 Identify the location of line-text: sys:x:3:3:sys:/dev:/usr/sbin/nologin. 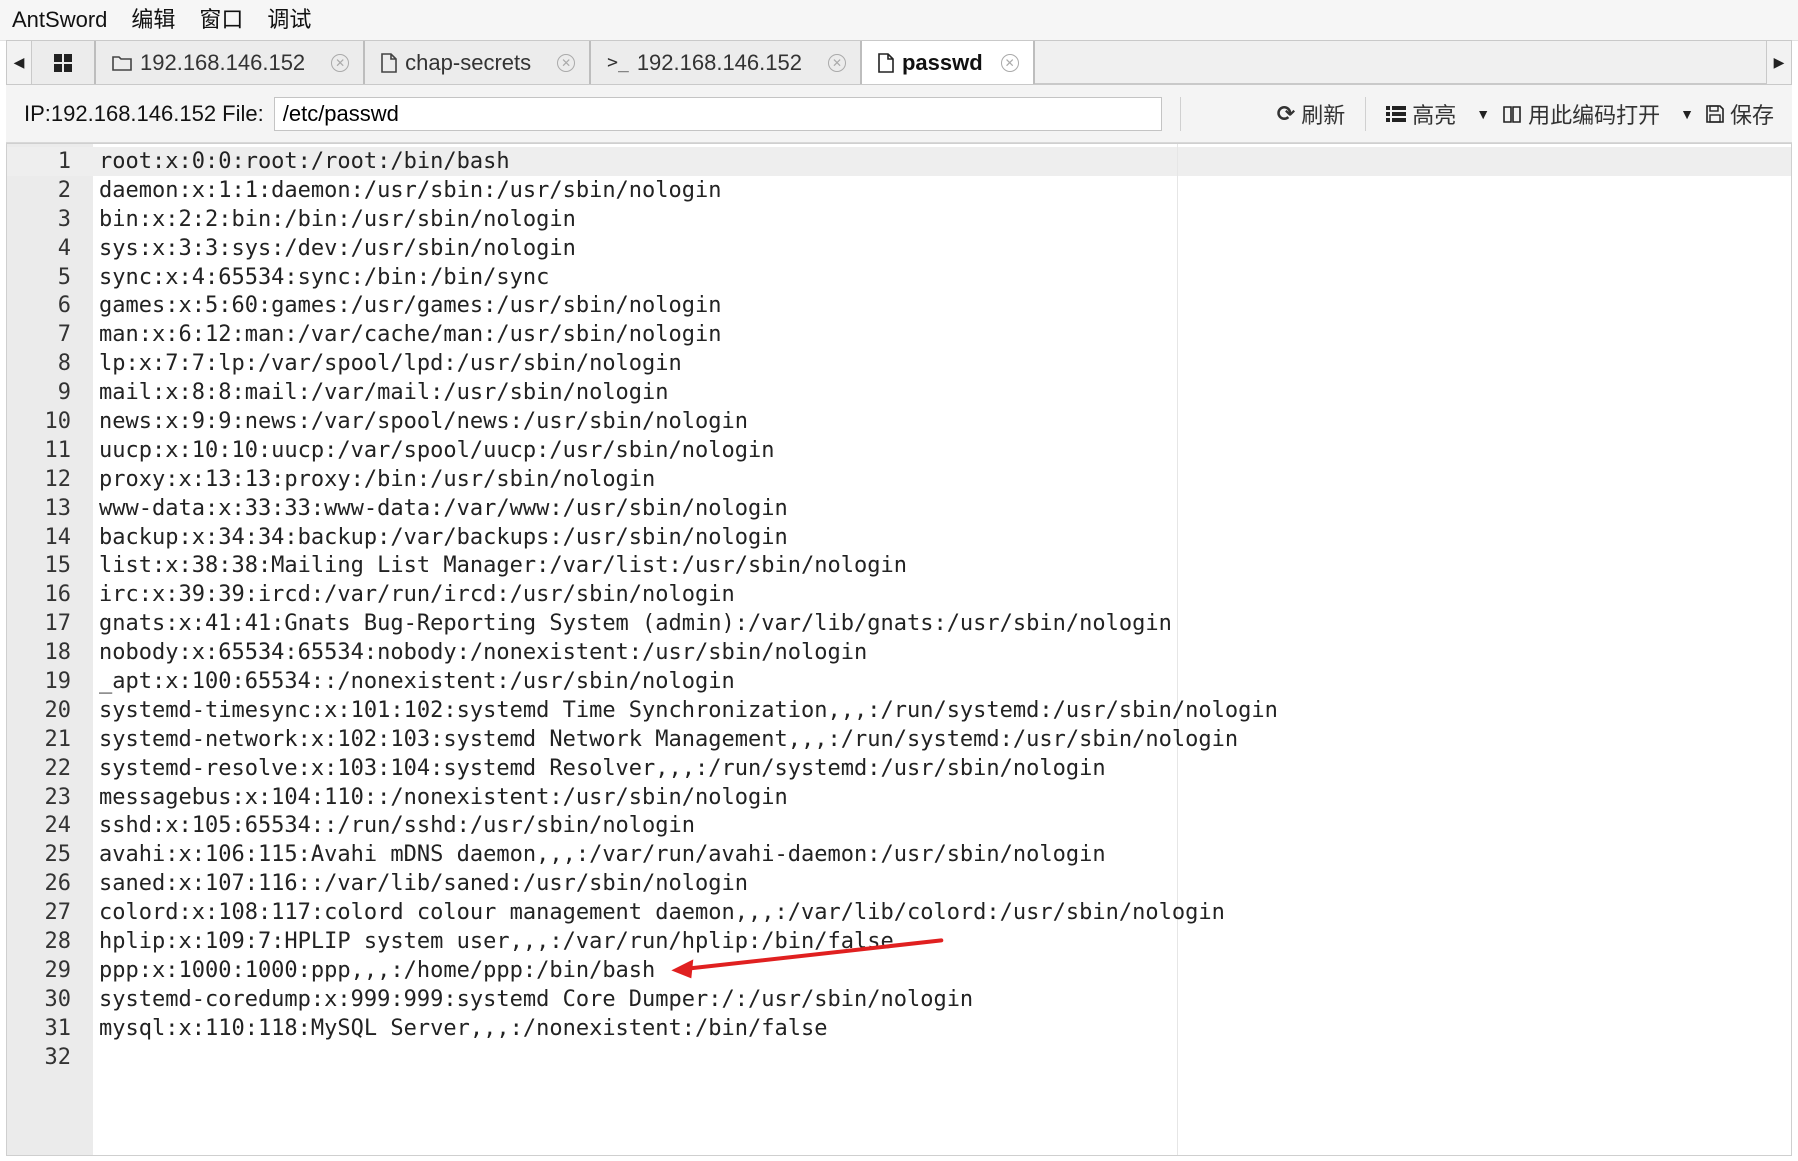
(337, 248).